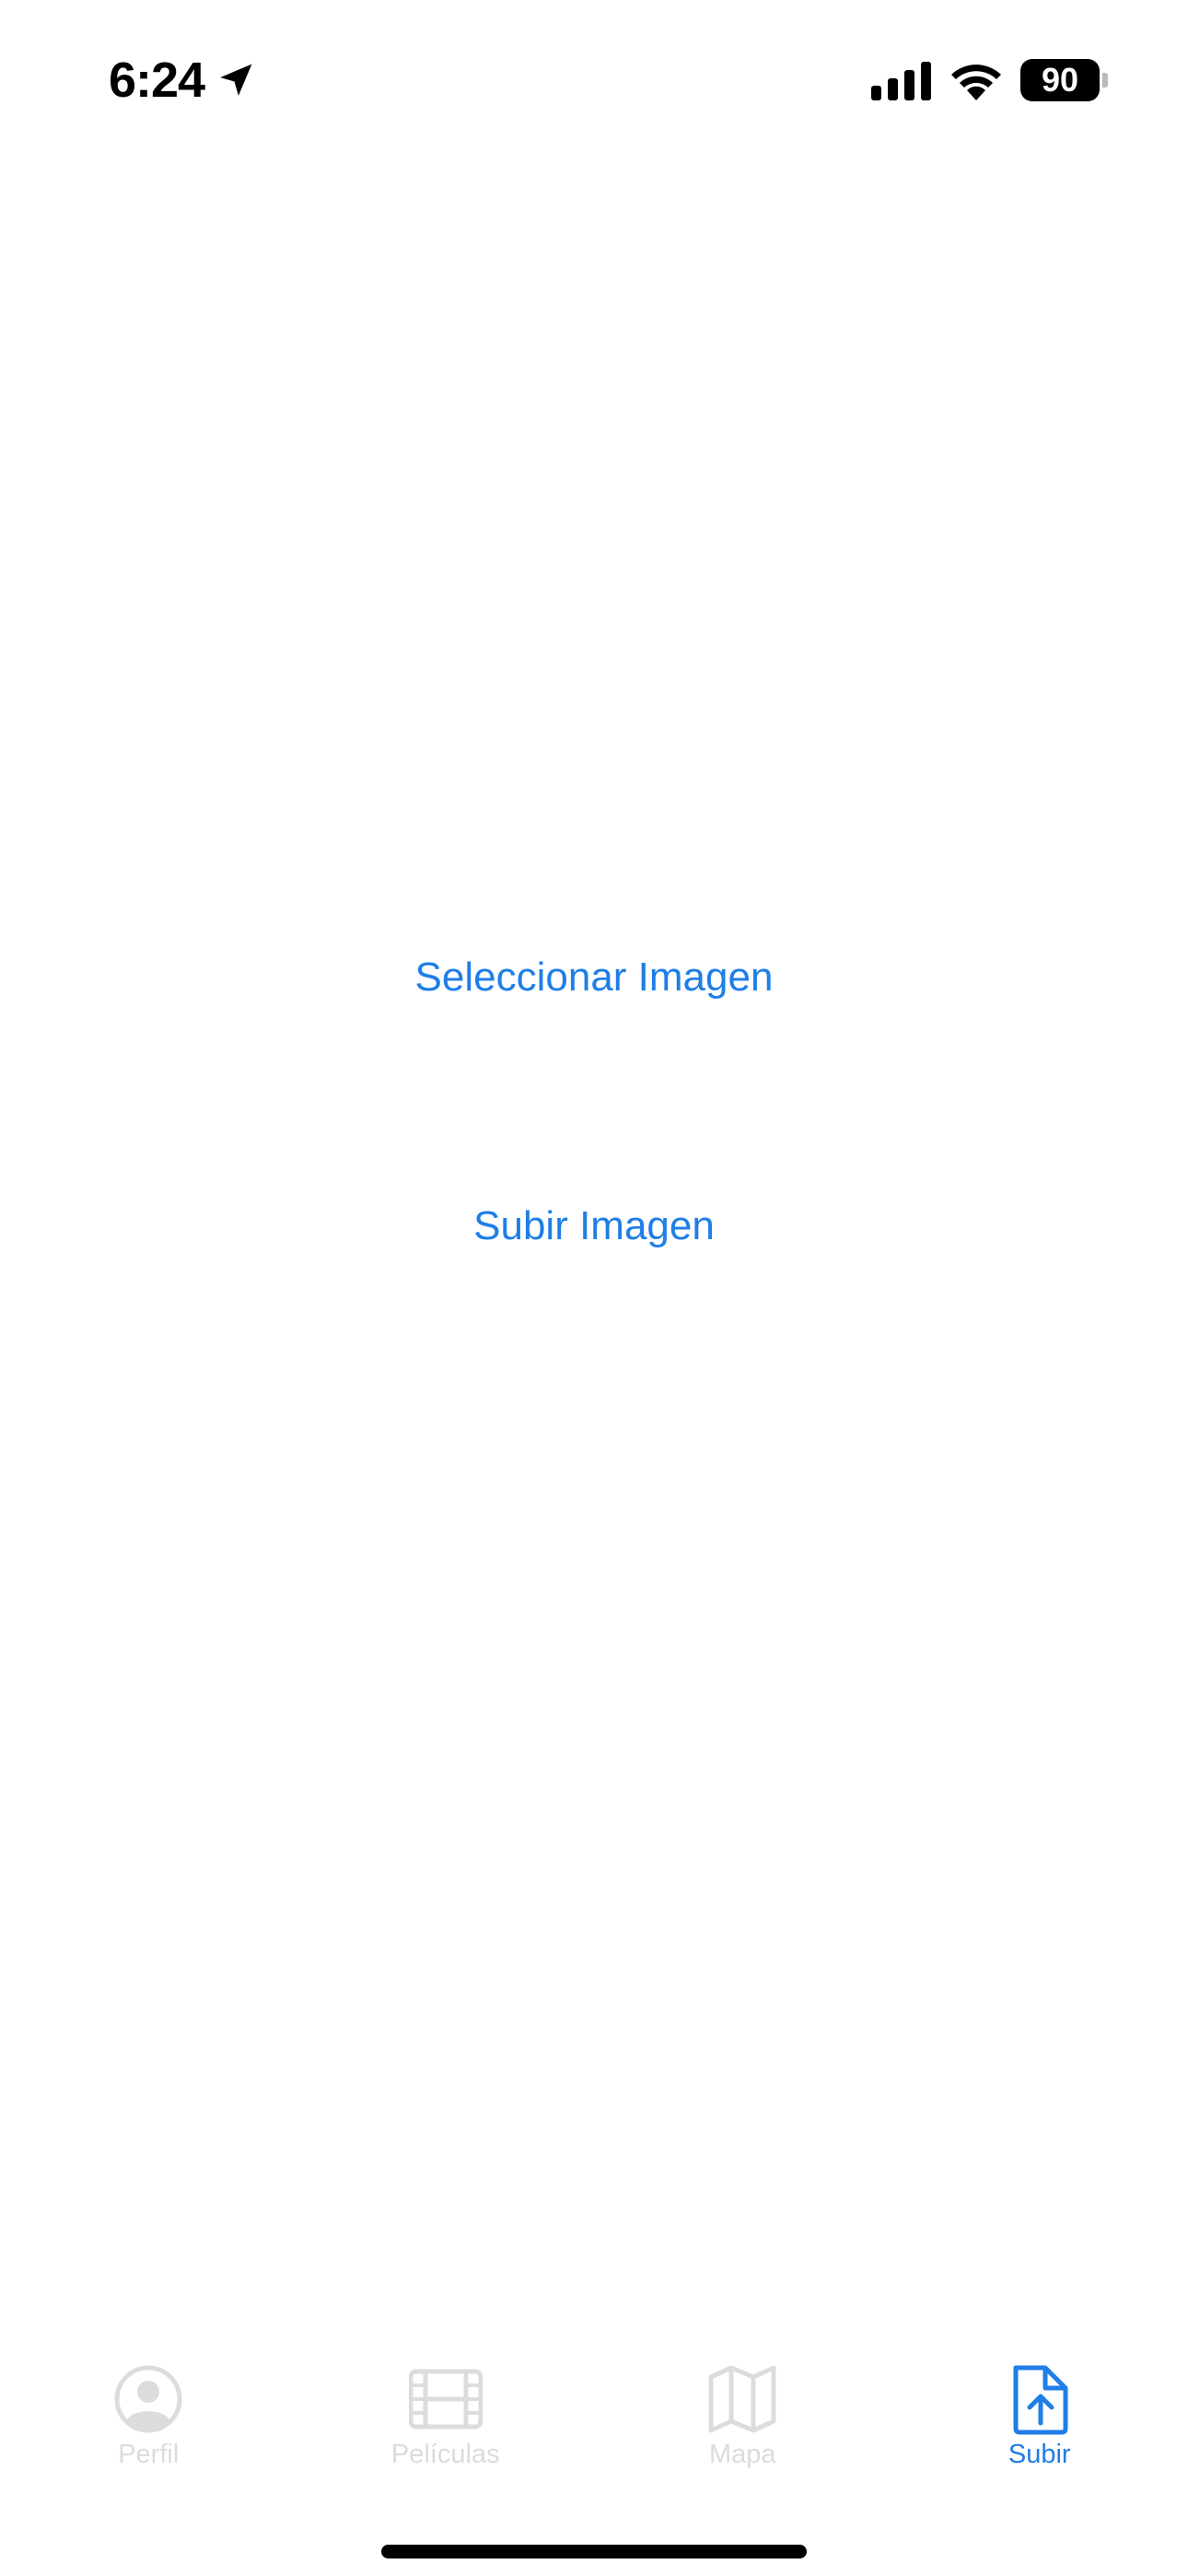 The height and width of the screenshot is (2576, 1188). I want to click on map-icon, so click(742, 2399).